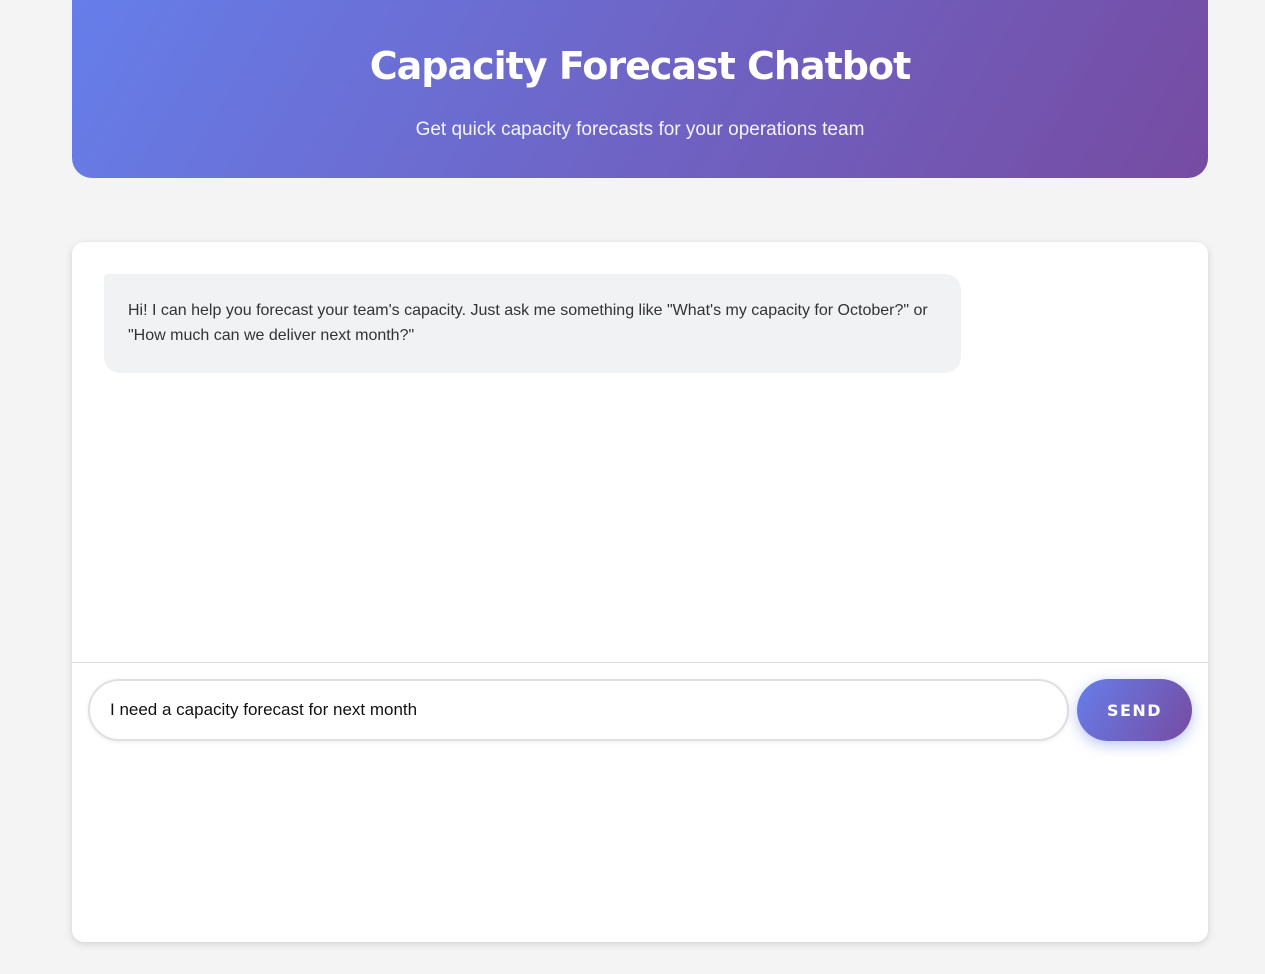  What do you see at coordinates (640, 66) in the screenshot?
I see `page-title: Capacity Forecast Chatbot` at bounding box center [640, 66].